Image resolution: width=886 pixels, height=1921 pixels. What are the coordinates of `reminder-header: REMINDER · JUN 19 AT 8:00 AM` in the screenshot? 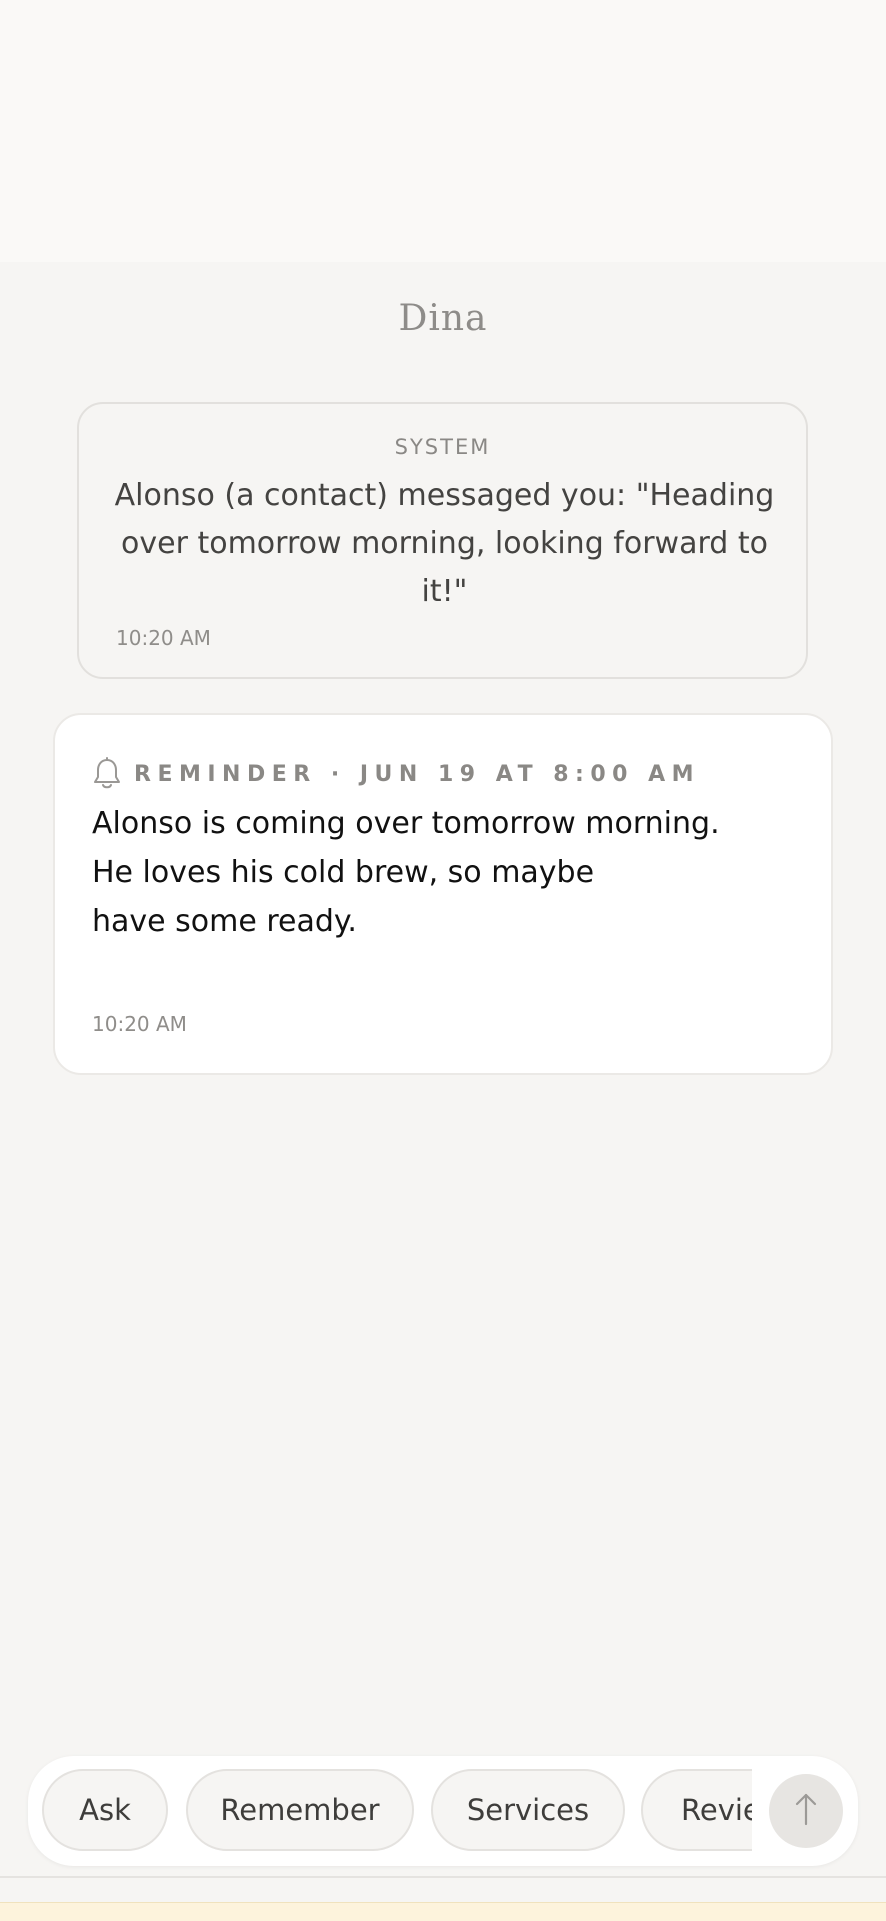 It's located at (396, 774).